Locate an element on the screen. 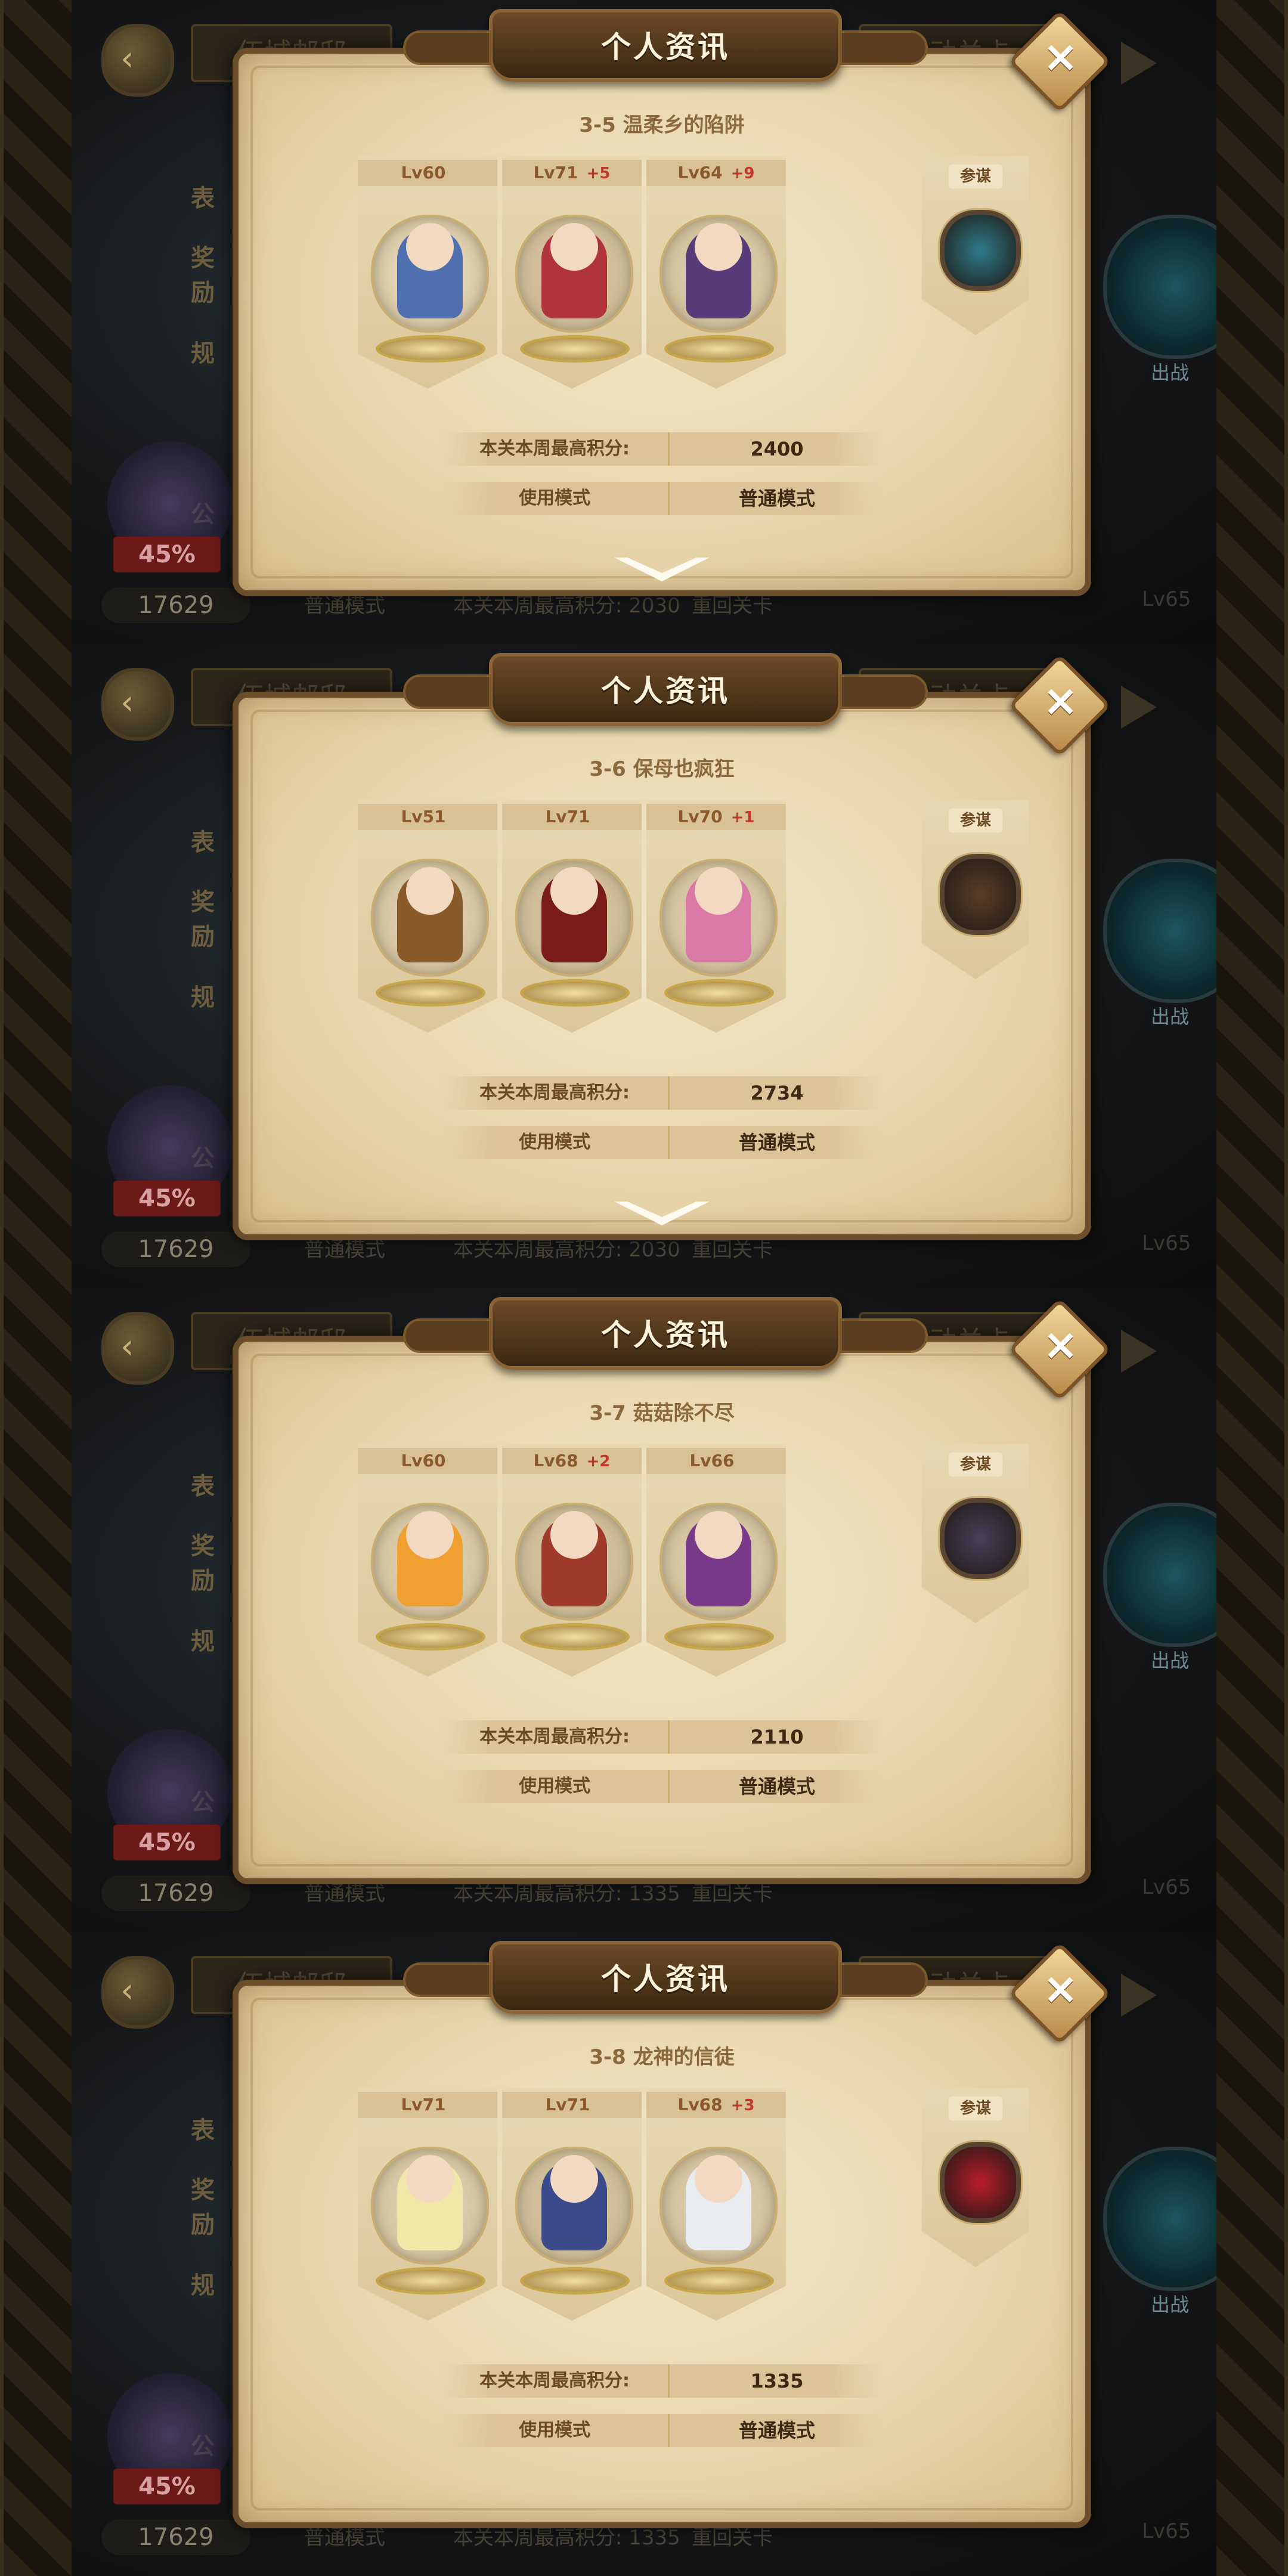  hero-slot: Lv68 +2 is located at coordinates (572, 1561).